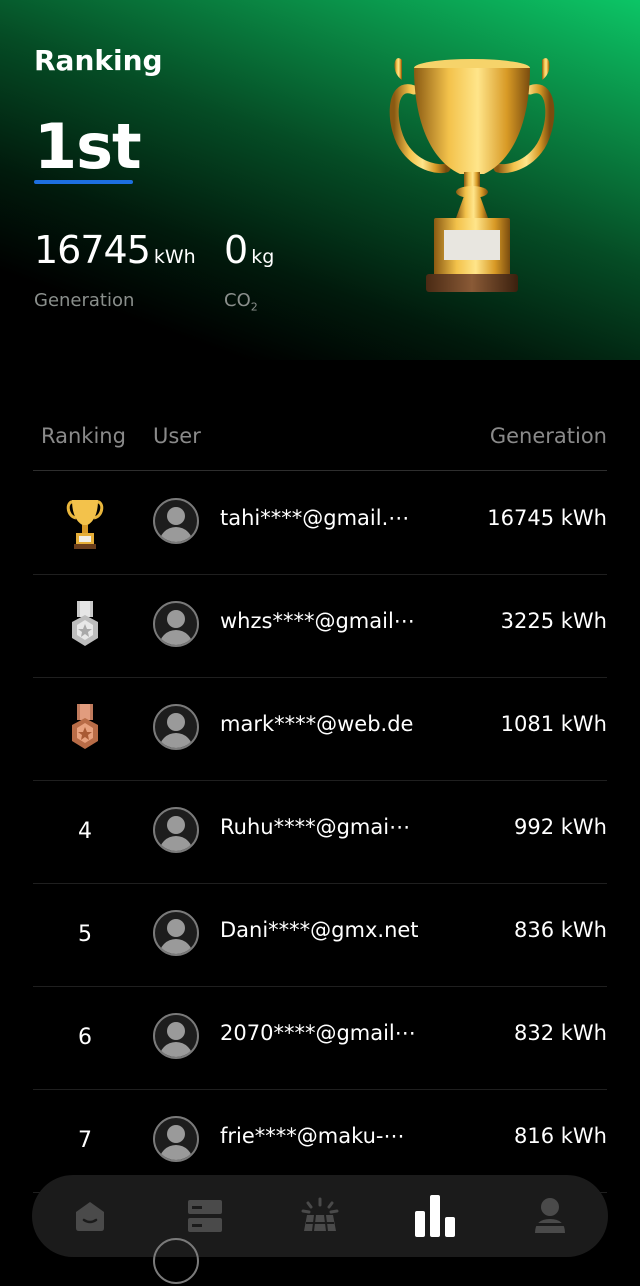 The image size is (640, 1286). Describe the element at coordinates (560, 930) in the screenshot. I see `generation-cell: 836 kWh` at that location.